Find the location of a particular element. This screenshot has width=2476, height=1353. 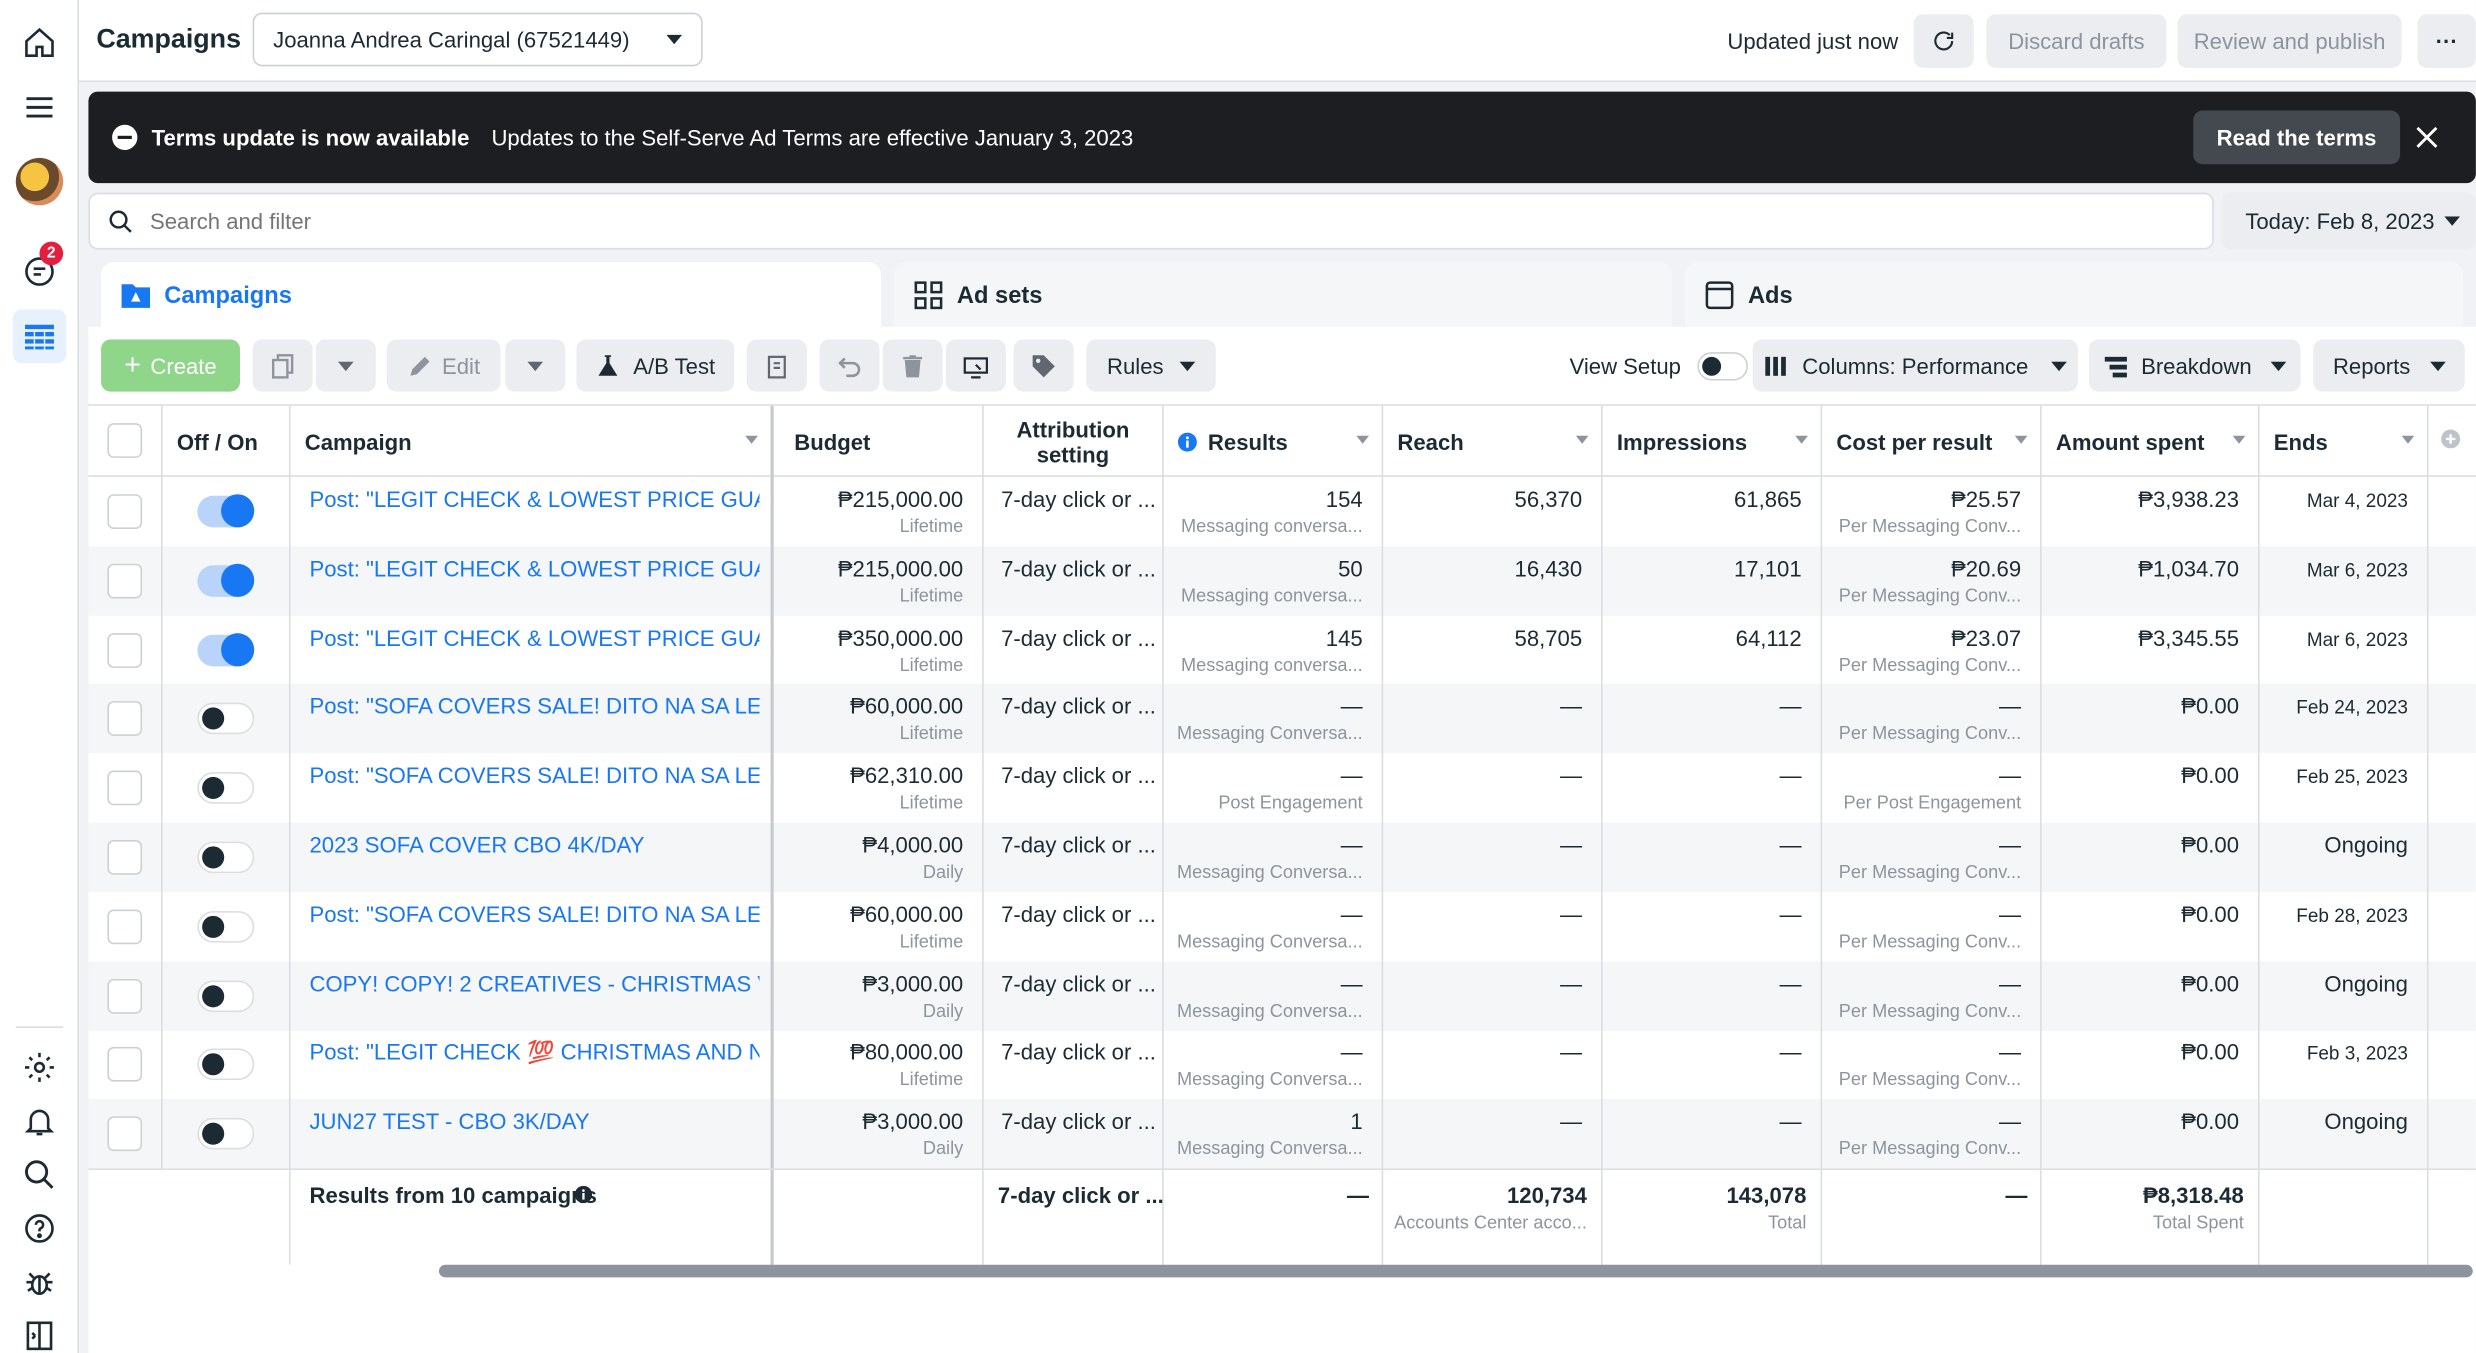

preview-button is located at coordinates (975, 365).